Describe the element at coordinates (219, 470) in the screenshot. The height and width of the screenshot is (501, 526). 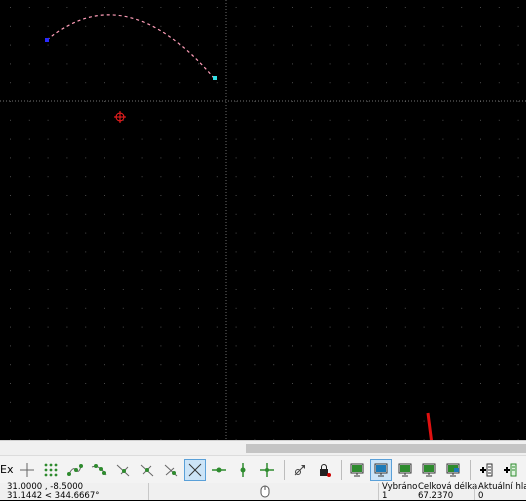
I see `restrict-horizontal-icon` at that location.